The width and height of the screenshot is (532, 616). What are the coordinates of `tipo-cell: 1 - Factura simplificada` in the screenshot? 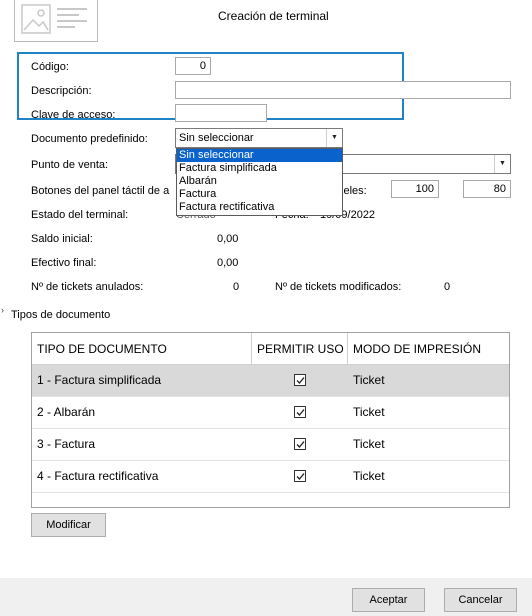 It's located at (99, 380).